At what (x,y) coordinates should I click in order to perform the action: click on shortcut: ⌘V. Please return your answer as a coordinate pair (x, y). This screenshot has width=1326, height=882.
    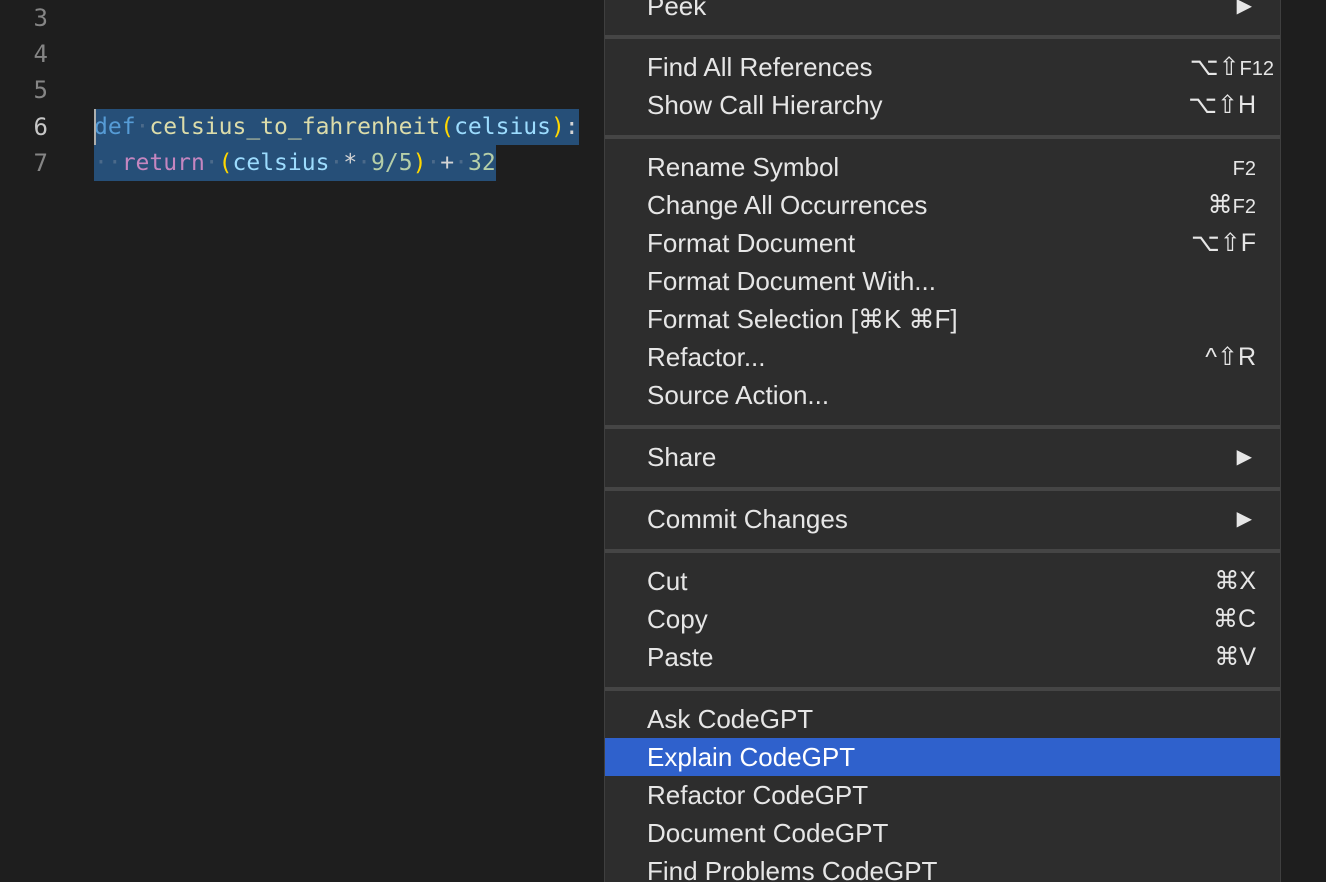
    Looking at the image, I should click on (1235, 657).